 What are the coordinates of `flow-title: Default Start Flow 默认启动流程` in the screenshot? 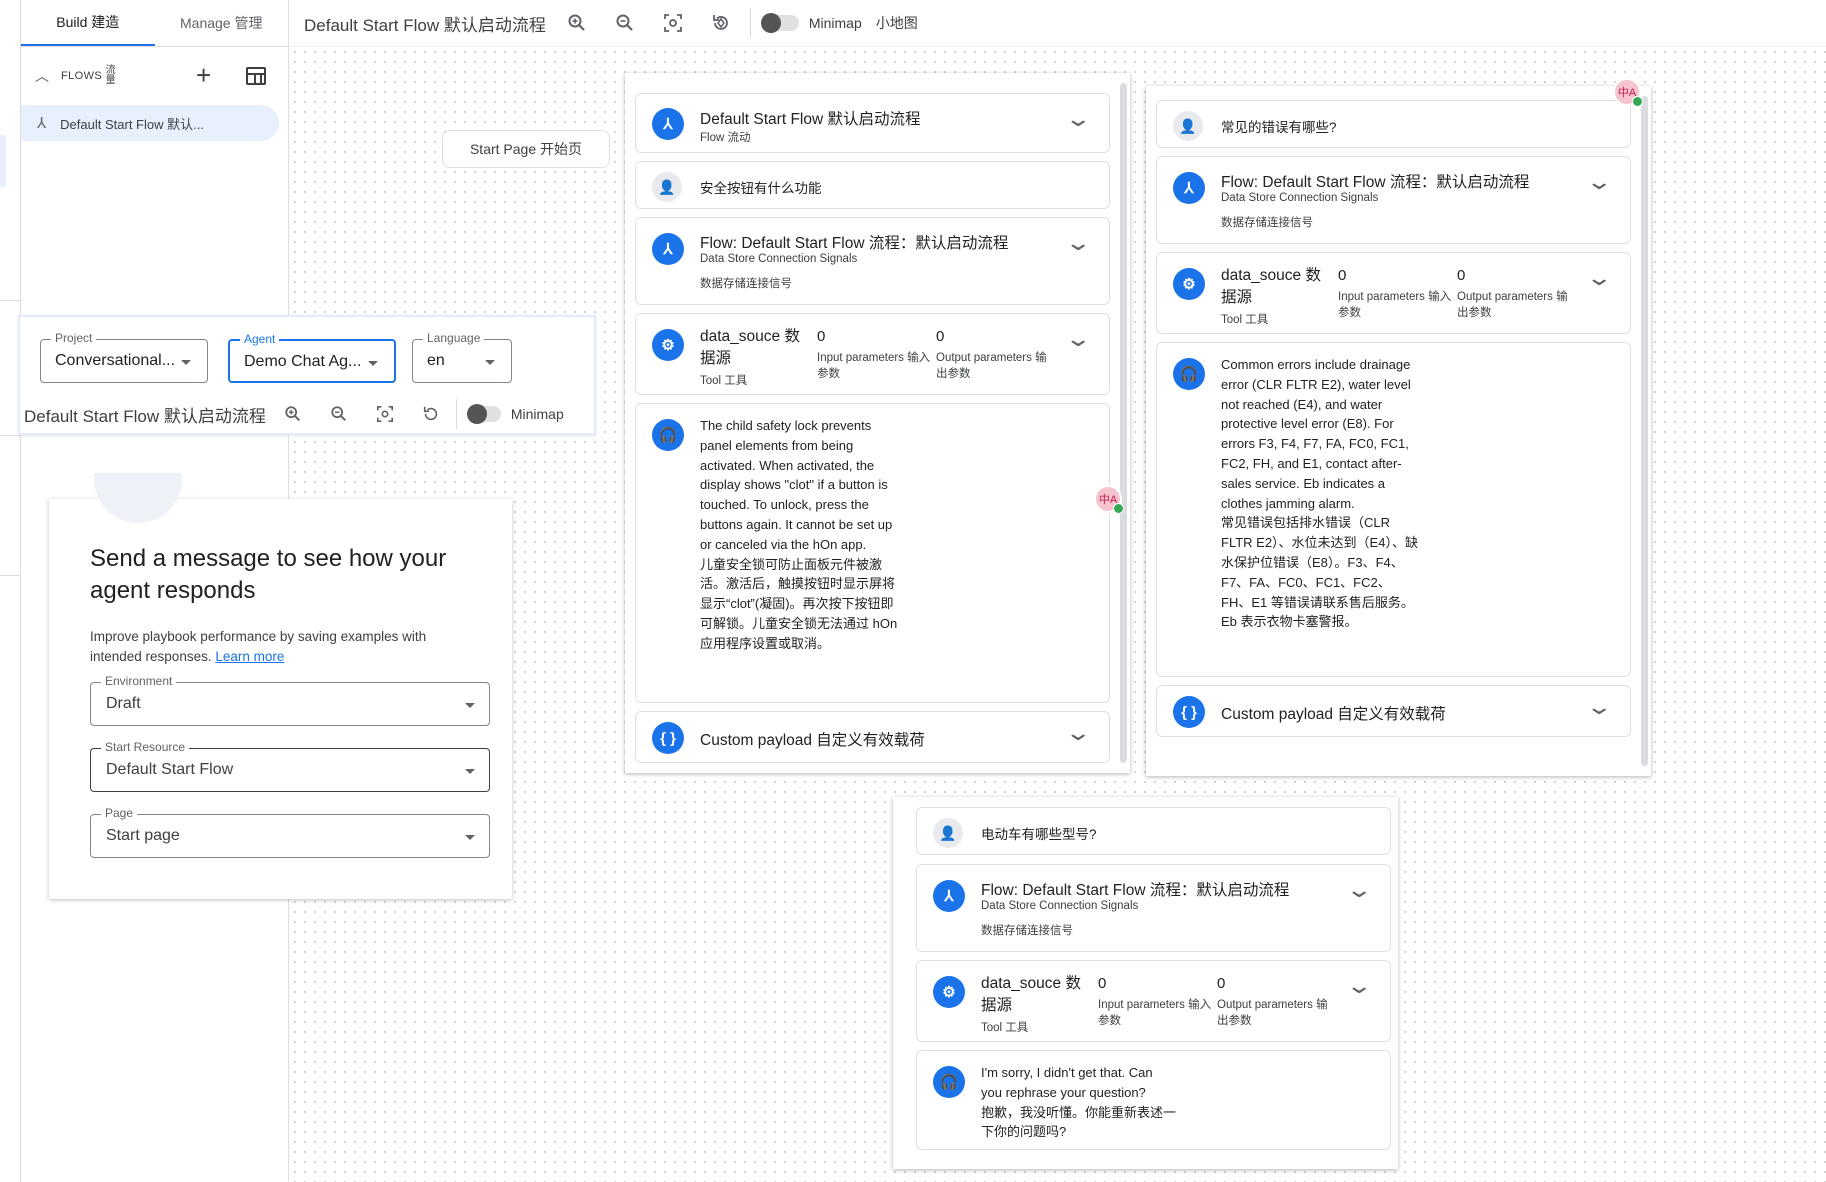 It's located at (425, 25).